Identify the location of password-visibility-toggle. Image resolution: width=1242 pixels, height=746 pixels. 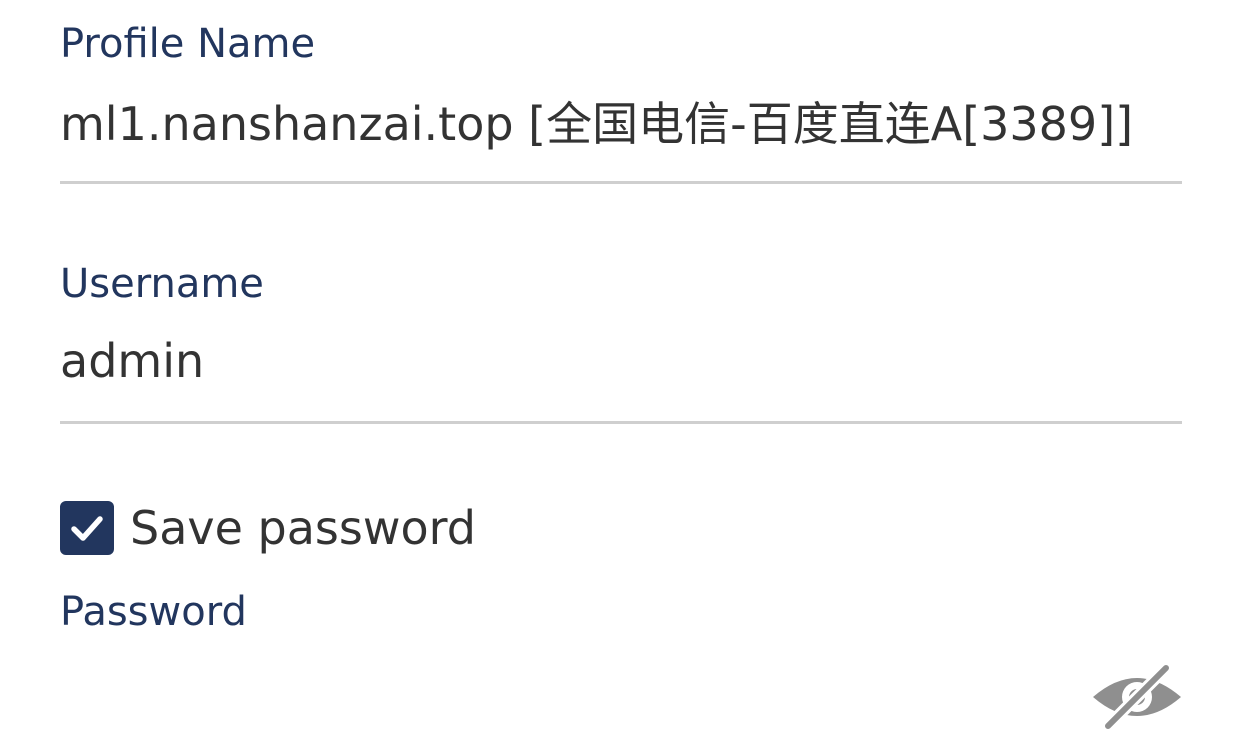
(1137, 697).